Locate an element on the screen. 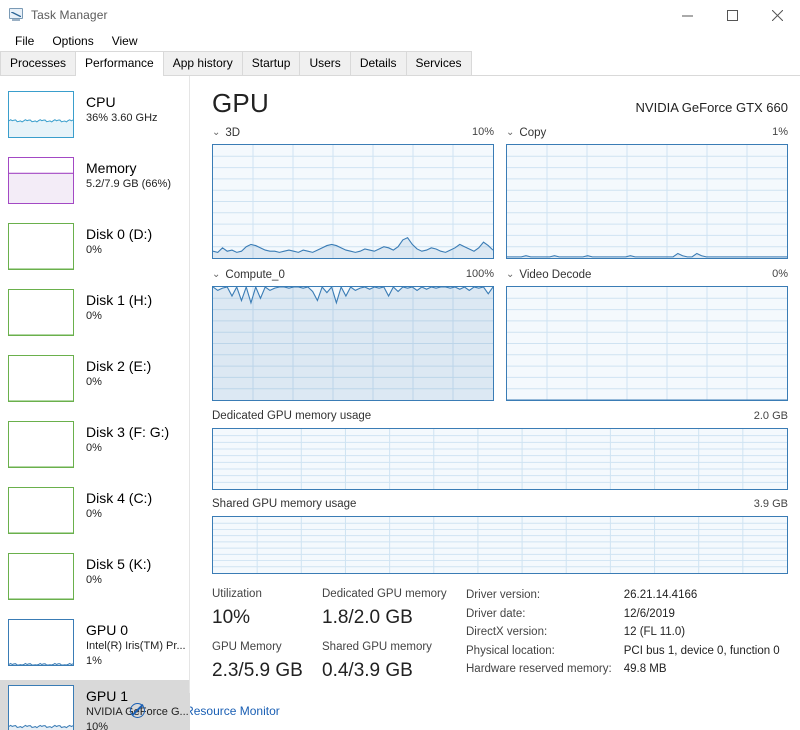 The image size is (800, 730). tab-startup: Startup is located at coordinates (271, 63).